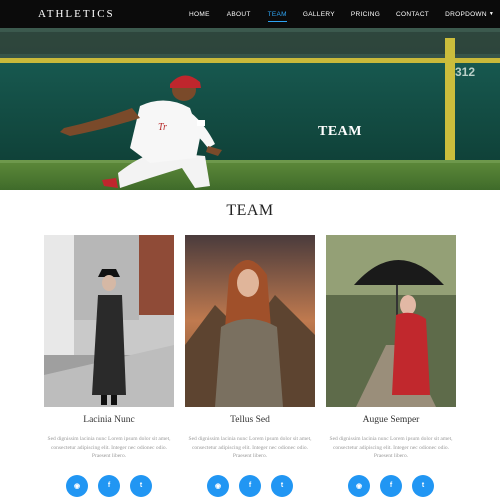 Image resolution: width=500 pixels, height=500 pixels. I want to click on svg-text: Tr, so click(162, 127).